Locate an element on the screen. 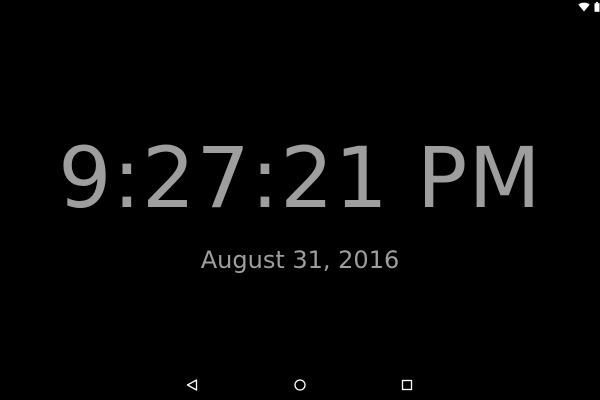 The image size is (600, 400). home-icon is located at coordinates (300, 385).